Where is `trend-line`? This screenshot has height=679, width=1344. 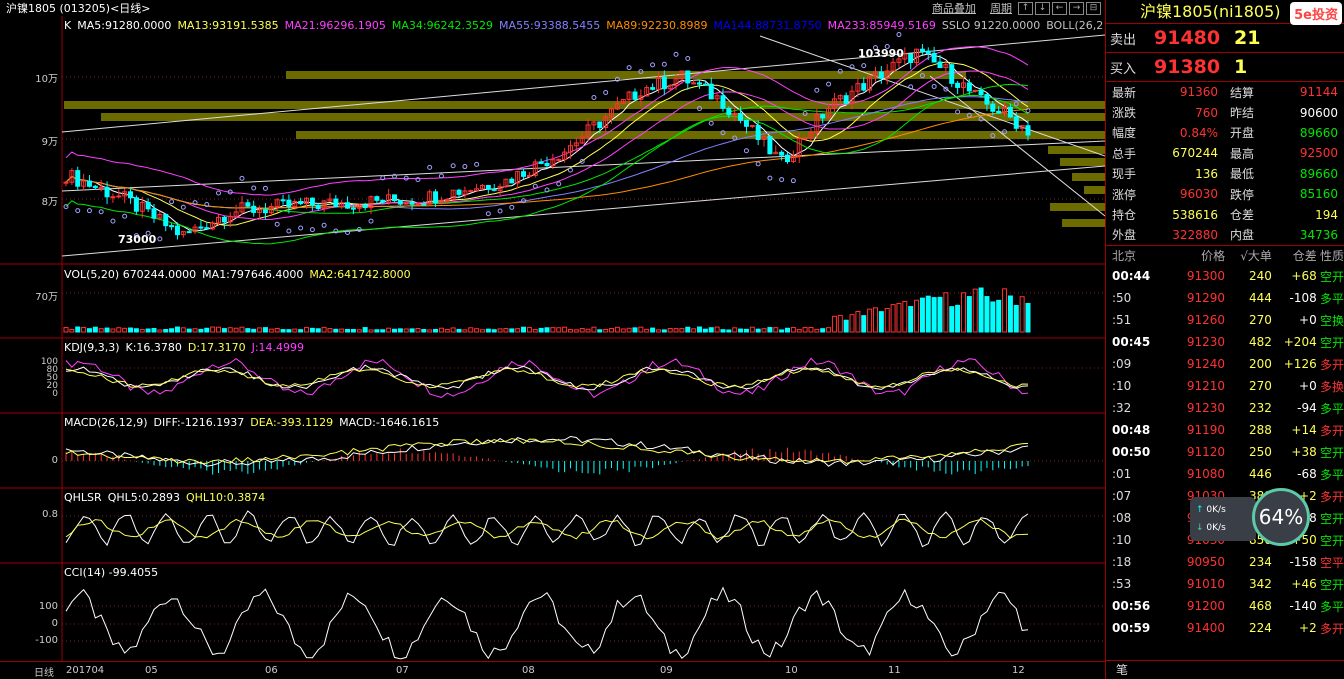 trend-line is located at coordinates (583, 166).